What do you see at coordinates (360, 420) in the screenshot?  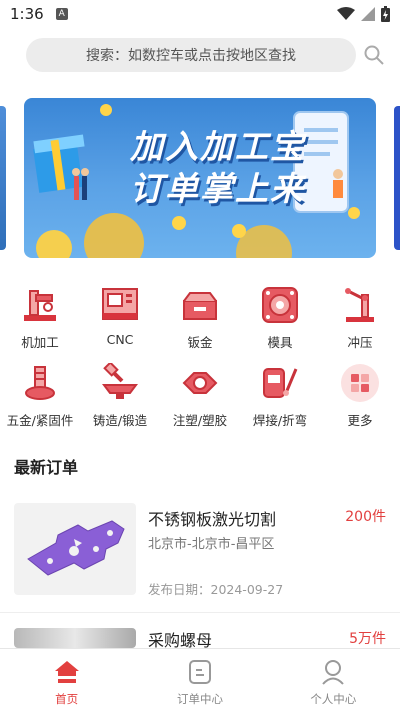 I see `category-label: 更多` at bounding box center [360, 420].